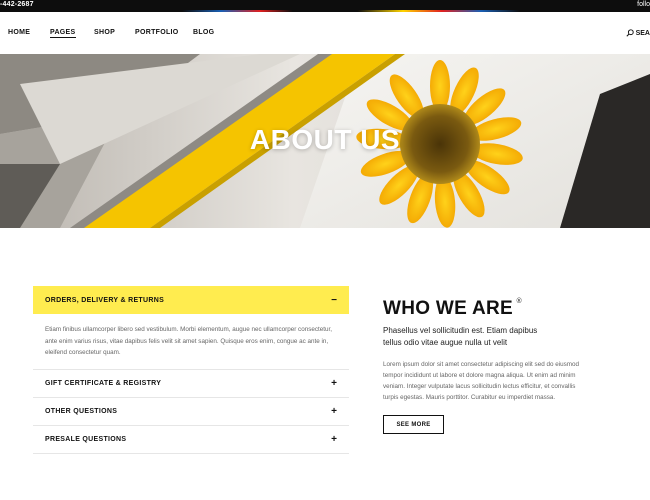  I want to click on search-button: SEA, so click(638, 33).